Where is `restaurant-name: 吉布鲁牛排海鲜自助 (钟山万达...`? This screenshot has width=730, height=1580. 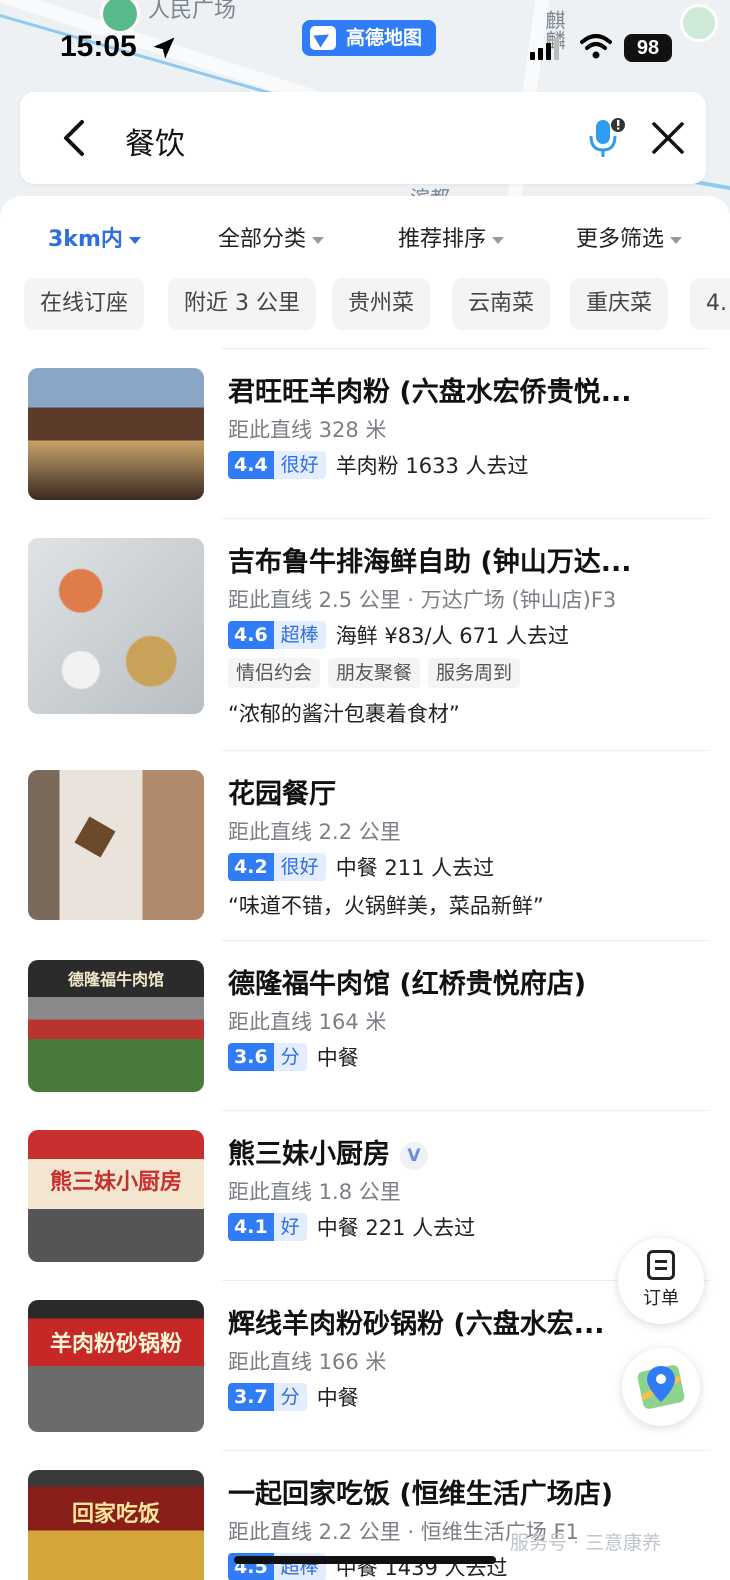 restaurant-name: 吉布鲁牛排海鲜自助 (钟山万达... is located at coordinates (430, 562).